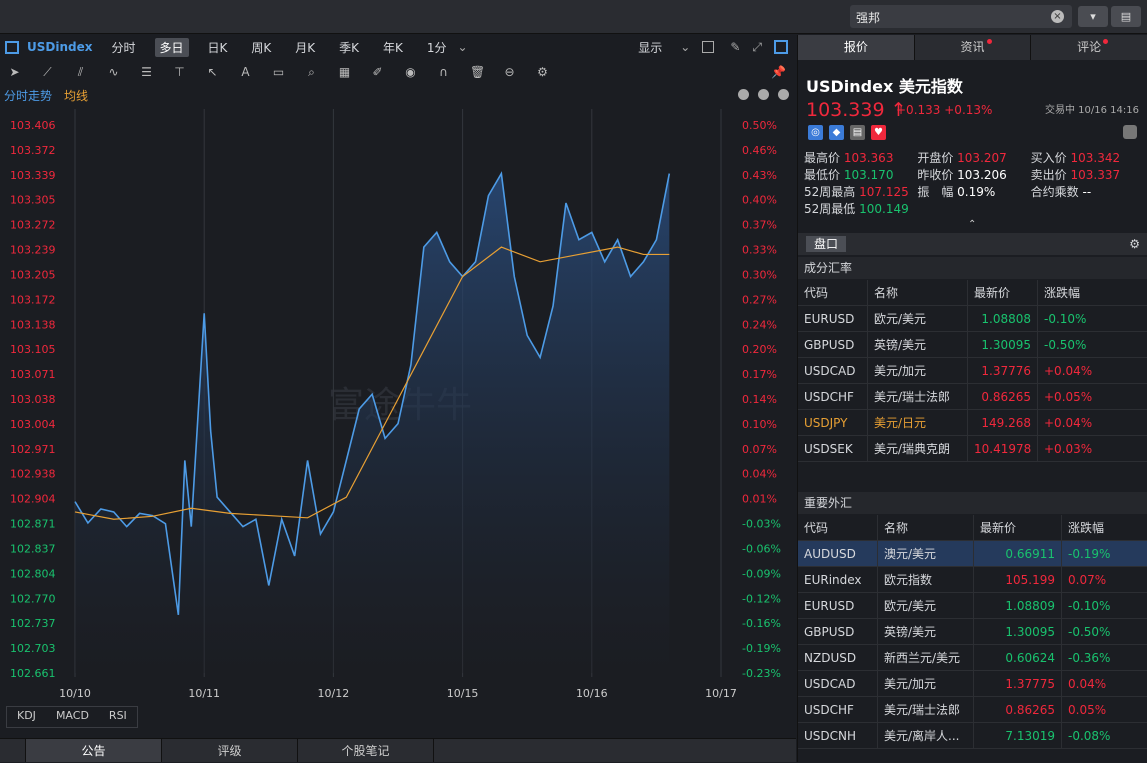  Describe the element at coordinates (33, 474) in the screenshot. I see `y-tick-label: 102.938` at that location.